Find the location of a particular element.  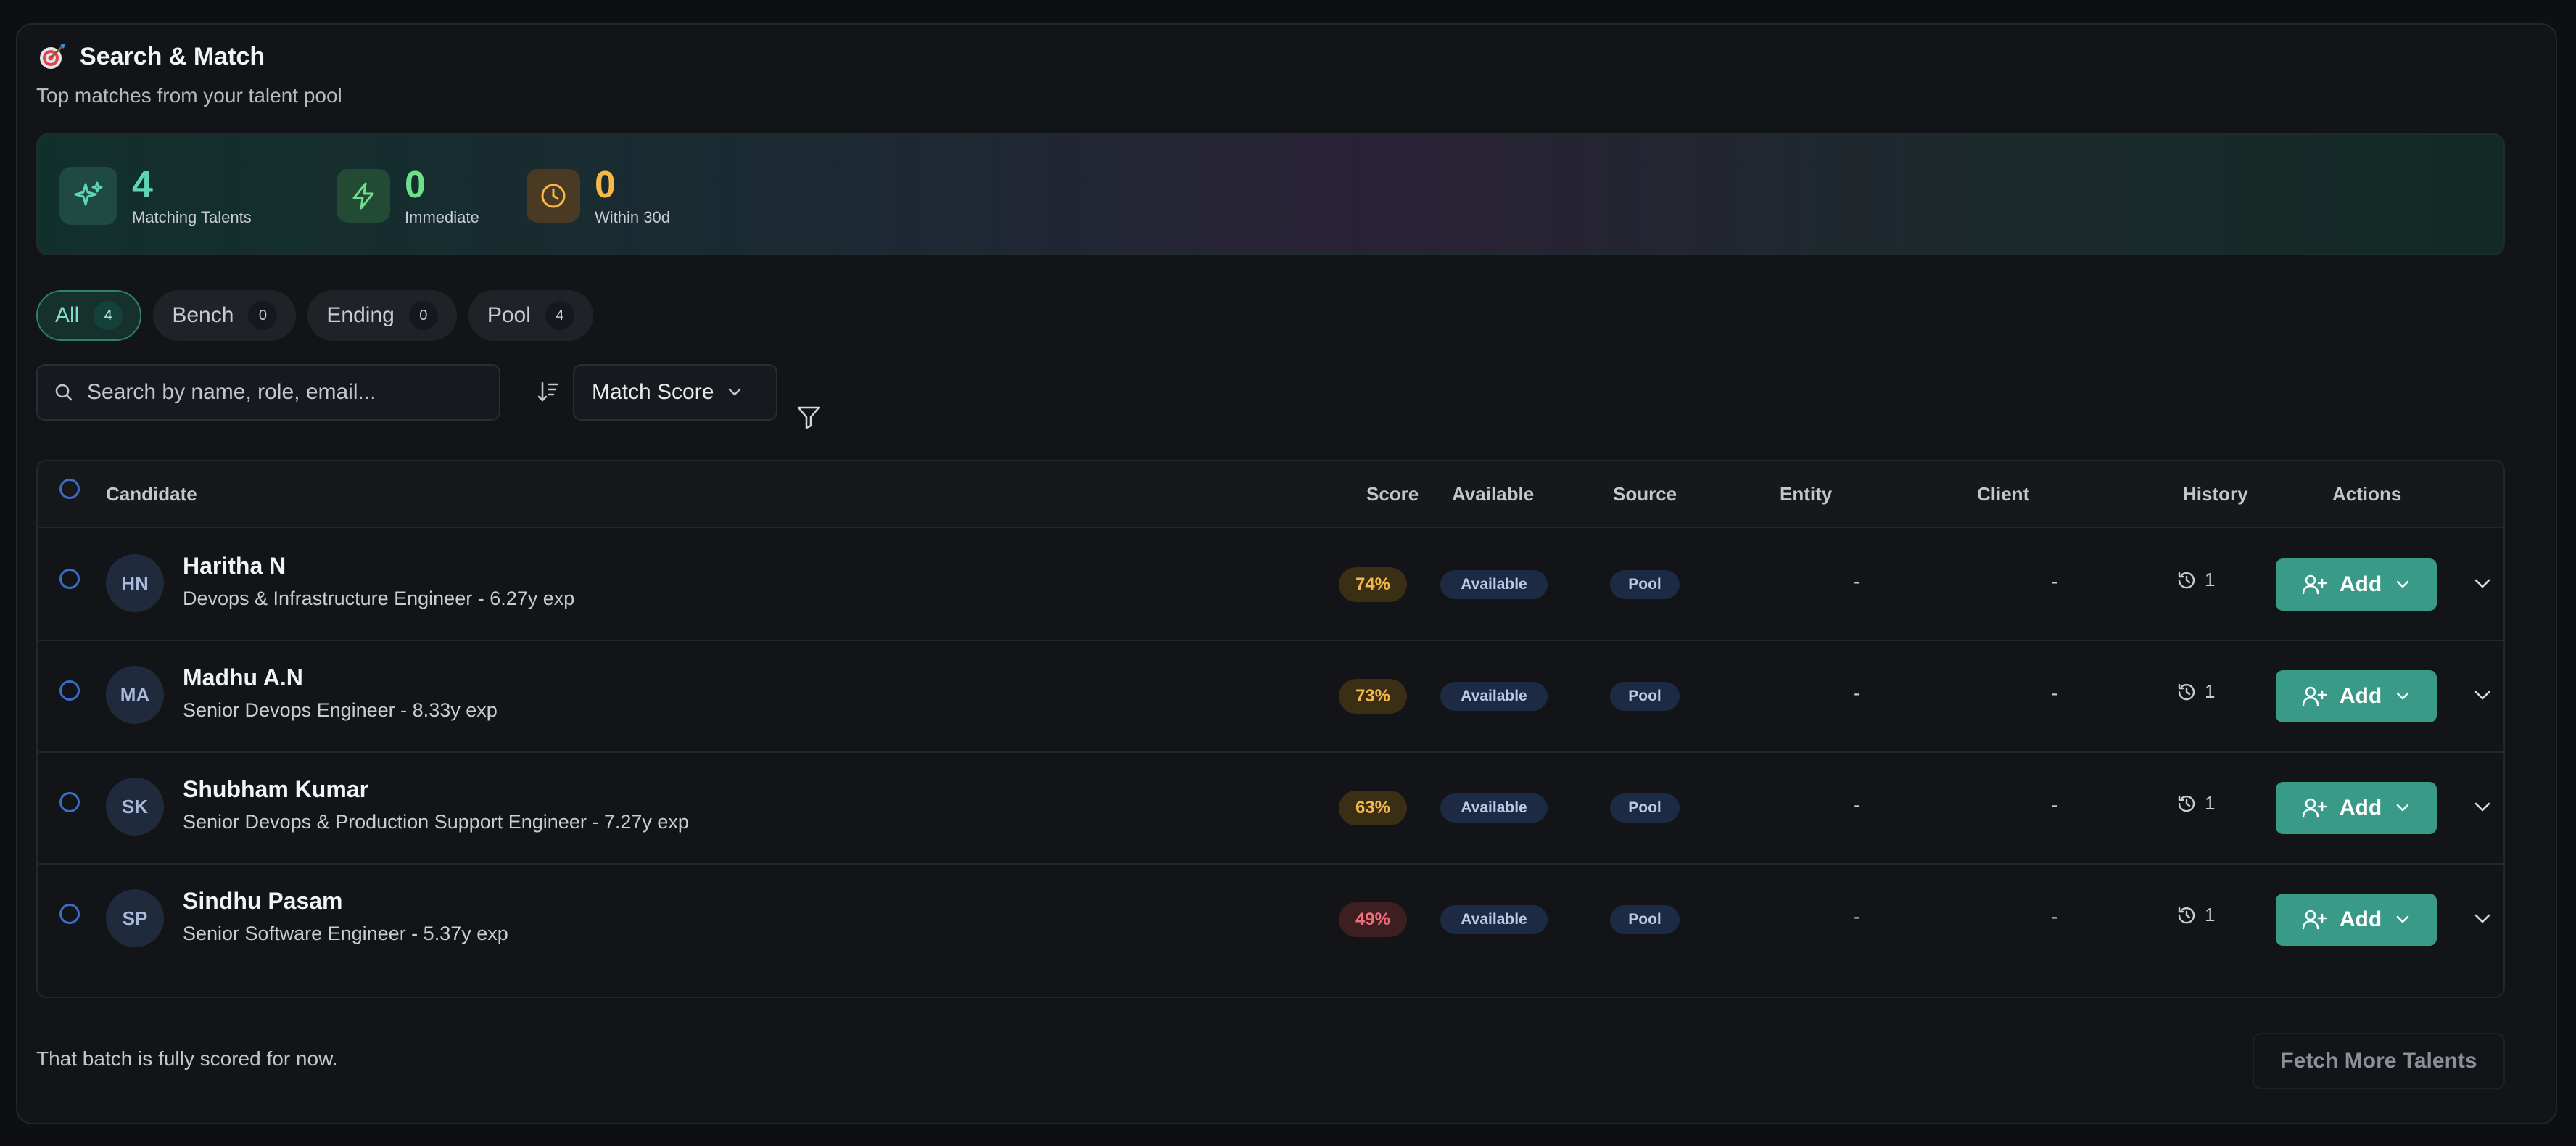

panel-header: Search & Match is located at coordinates (150, 57).